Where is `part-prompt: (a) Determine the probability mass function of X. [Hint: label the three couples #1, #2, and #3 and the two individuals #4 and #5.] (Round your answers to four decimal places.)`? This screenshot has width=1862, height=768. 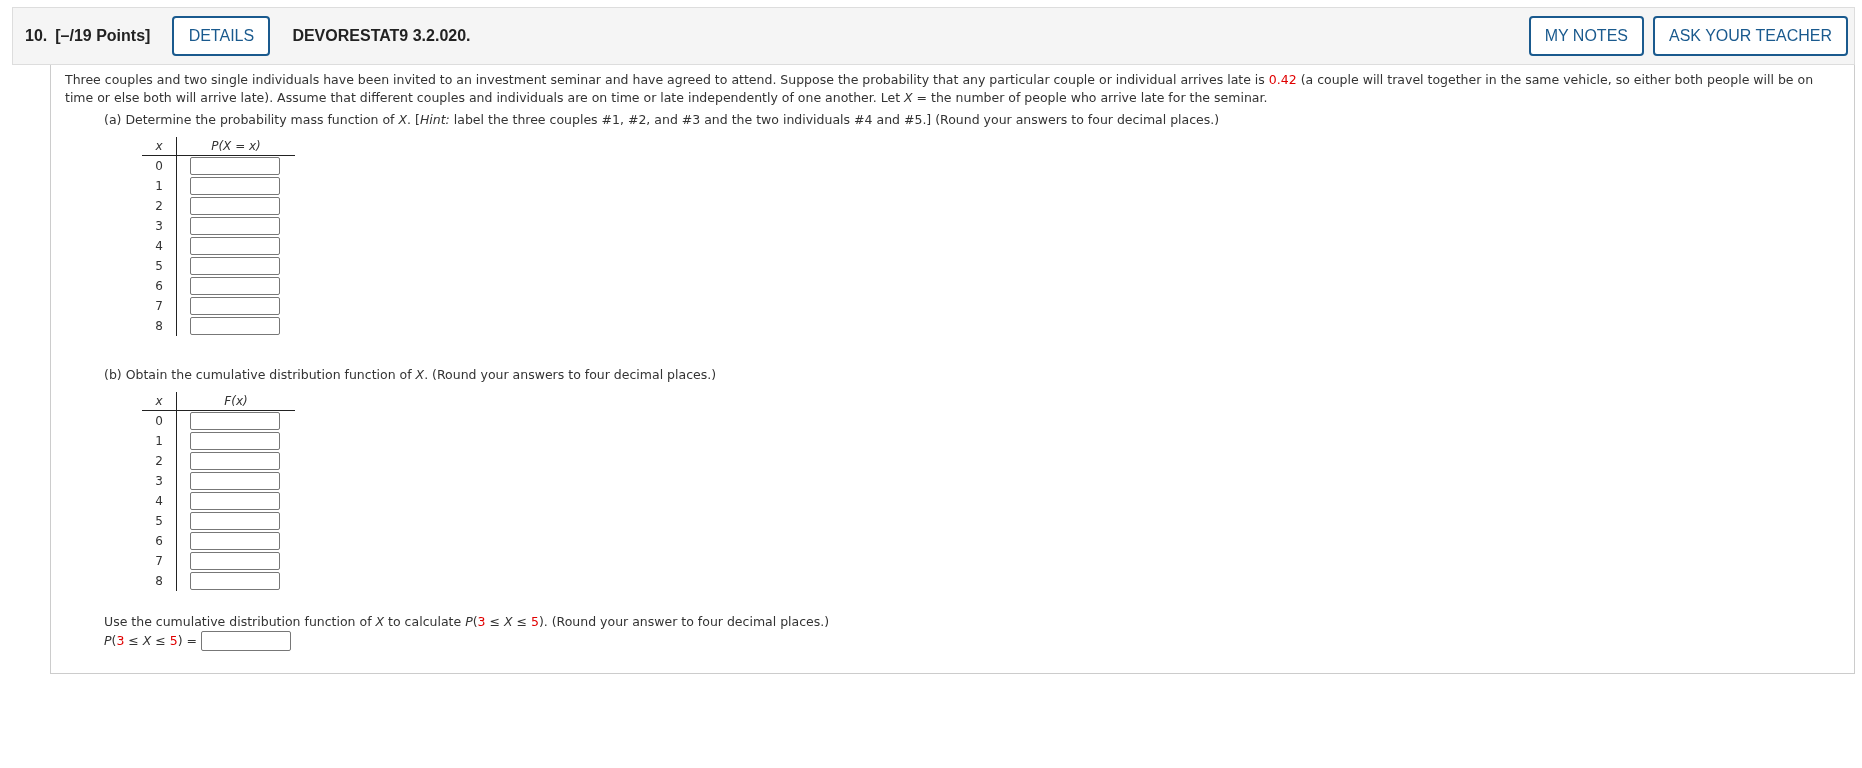
part-prompt: (a) Determine the probability mass function of X. [Hint: label the three couples #1, #2, and #3 and the two individuals #4 and #5.] (Round your answers to four decimal places.) is located at coordinates (662, 120).